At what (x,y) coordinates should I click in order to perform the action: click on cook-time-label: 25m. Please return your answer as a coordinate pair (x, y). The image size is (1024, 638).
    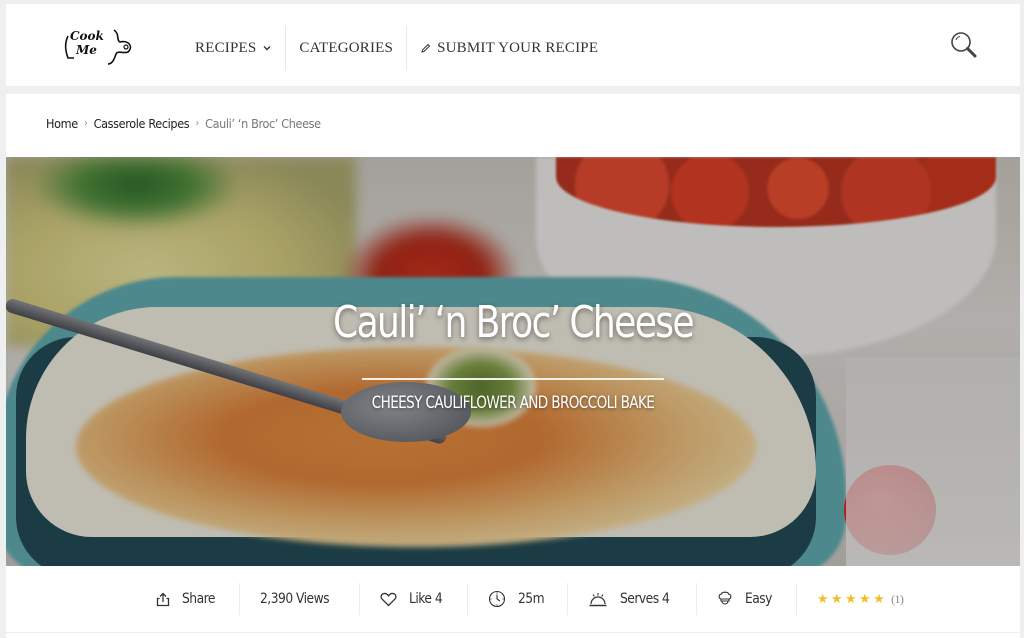
    Looking at the image, I should click on (531, 599).